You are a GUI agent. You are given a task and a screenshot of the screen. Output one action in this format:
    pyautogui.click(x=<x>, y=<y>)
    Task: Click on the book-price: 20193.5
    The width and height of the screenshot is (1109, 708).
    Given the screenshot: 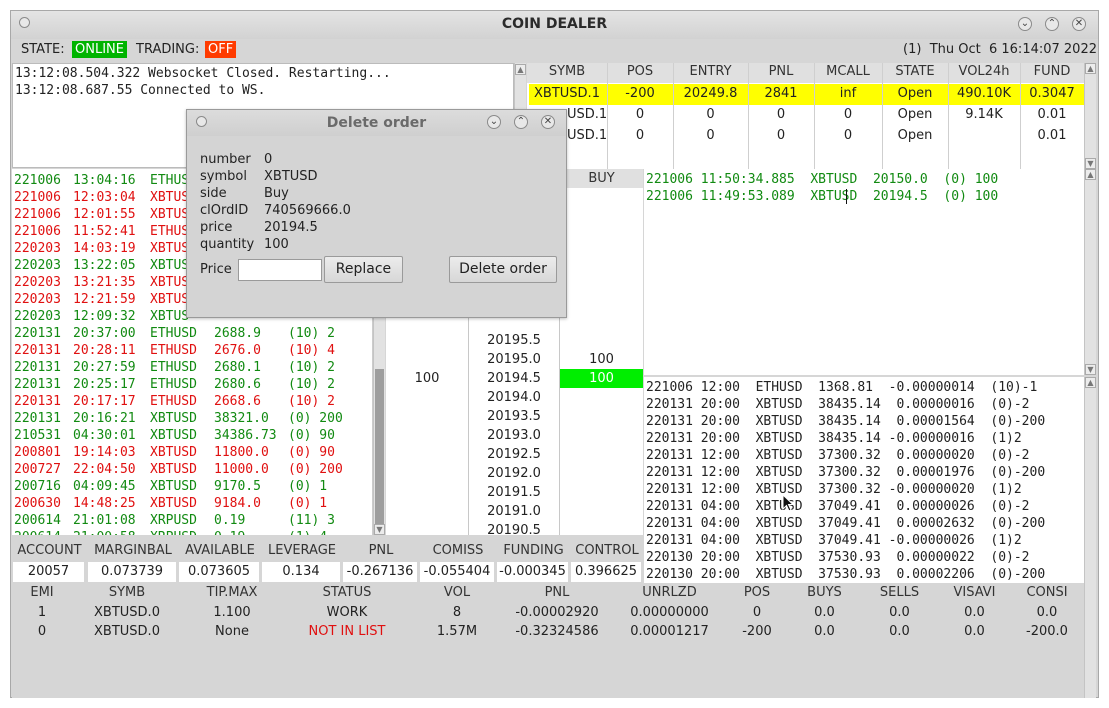 What is the action you would take?
    pyautogui.click(x=514, y=416)
    